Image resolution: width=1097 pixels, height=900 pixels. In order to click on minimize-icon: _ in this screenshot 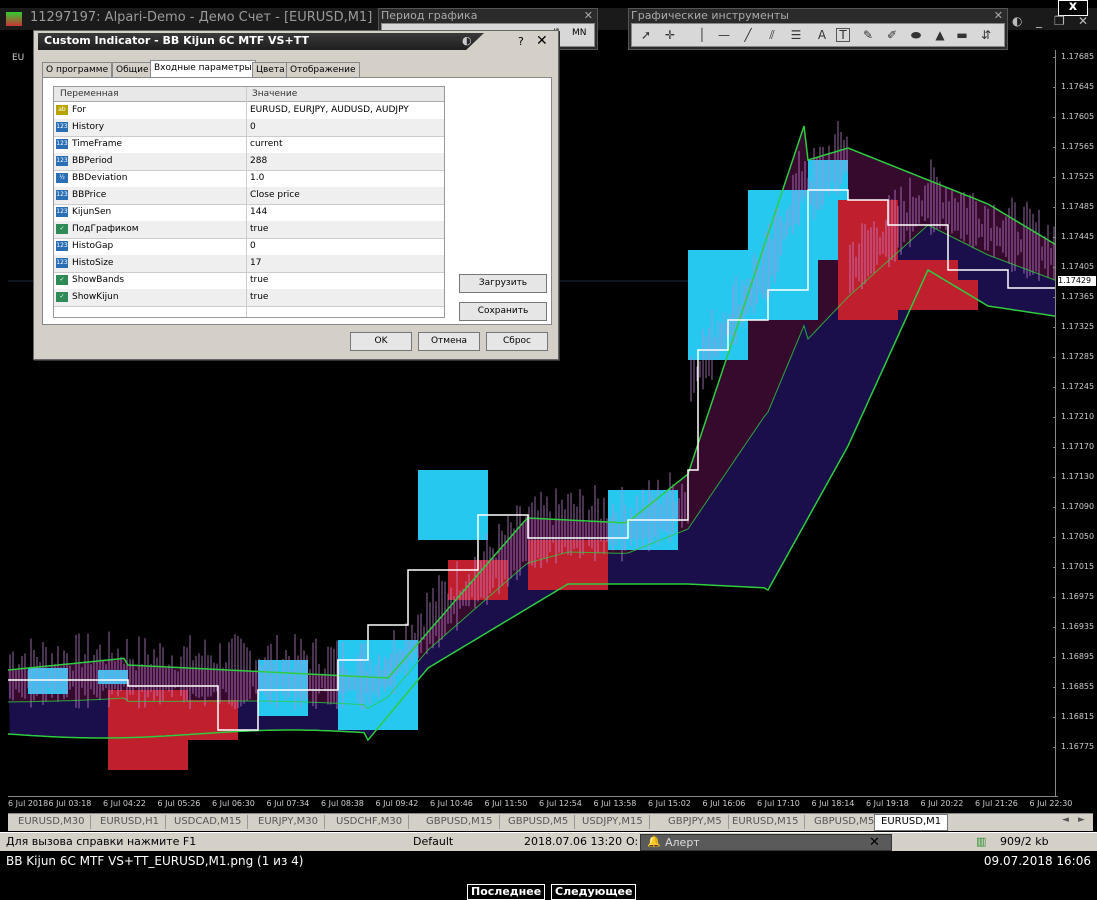, I will do `click(1039, 21)`.